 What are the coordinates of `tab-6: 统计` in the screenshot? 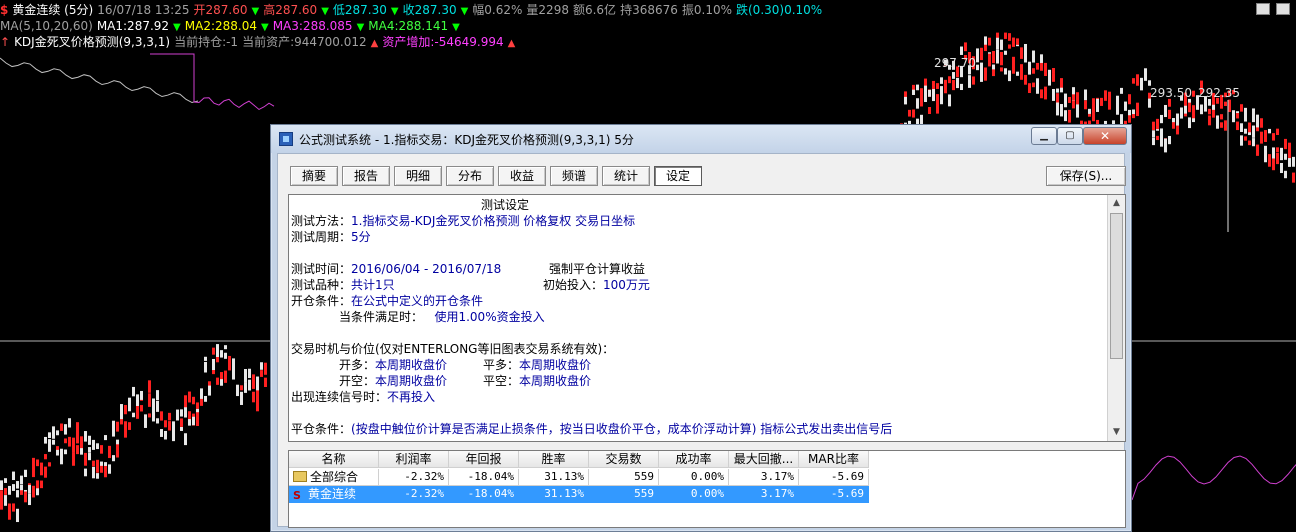 It's located at (626, 176).